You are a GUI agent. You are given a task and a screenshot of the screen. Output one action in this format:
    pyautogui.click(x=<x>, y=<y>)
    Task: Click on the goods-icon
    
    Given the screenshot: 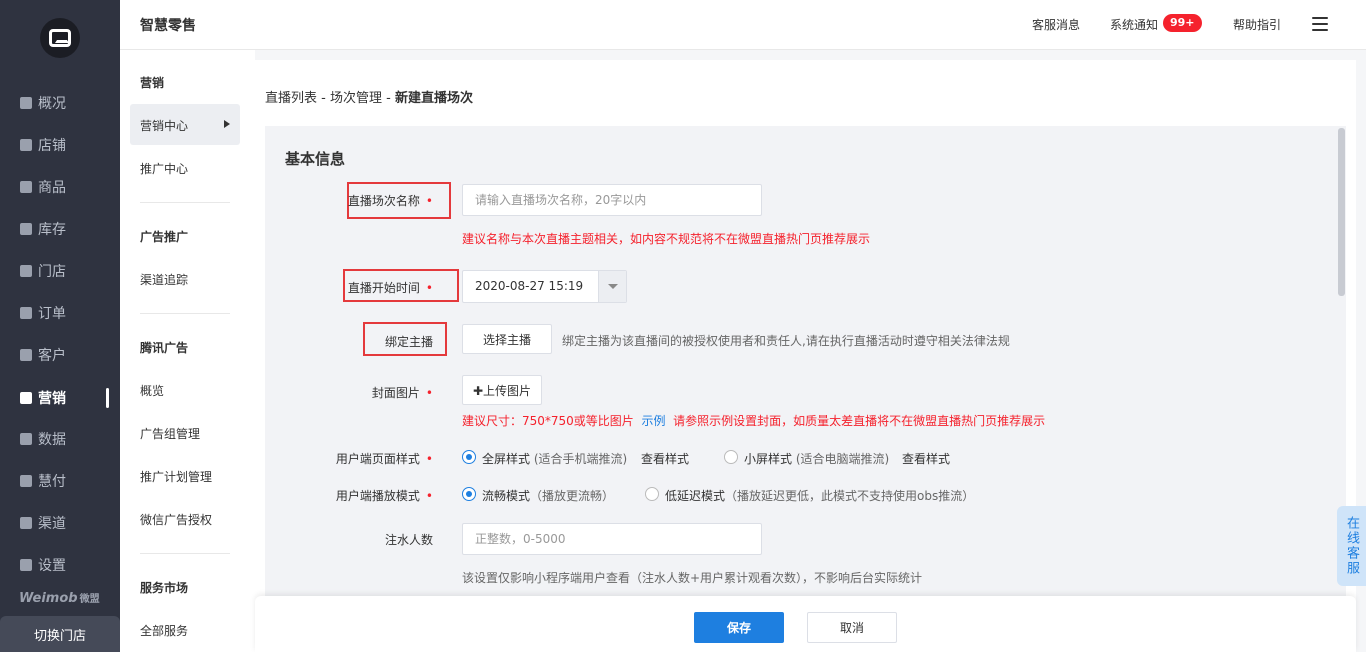 What is the action you would take?
    pyautogui.click(x=26, y=187)
    